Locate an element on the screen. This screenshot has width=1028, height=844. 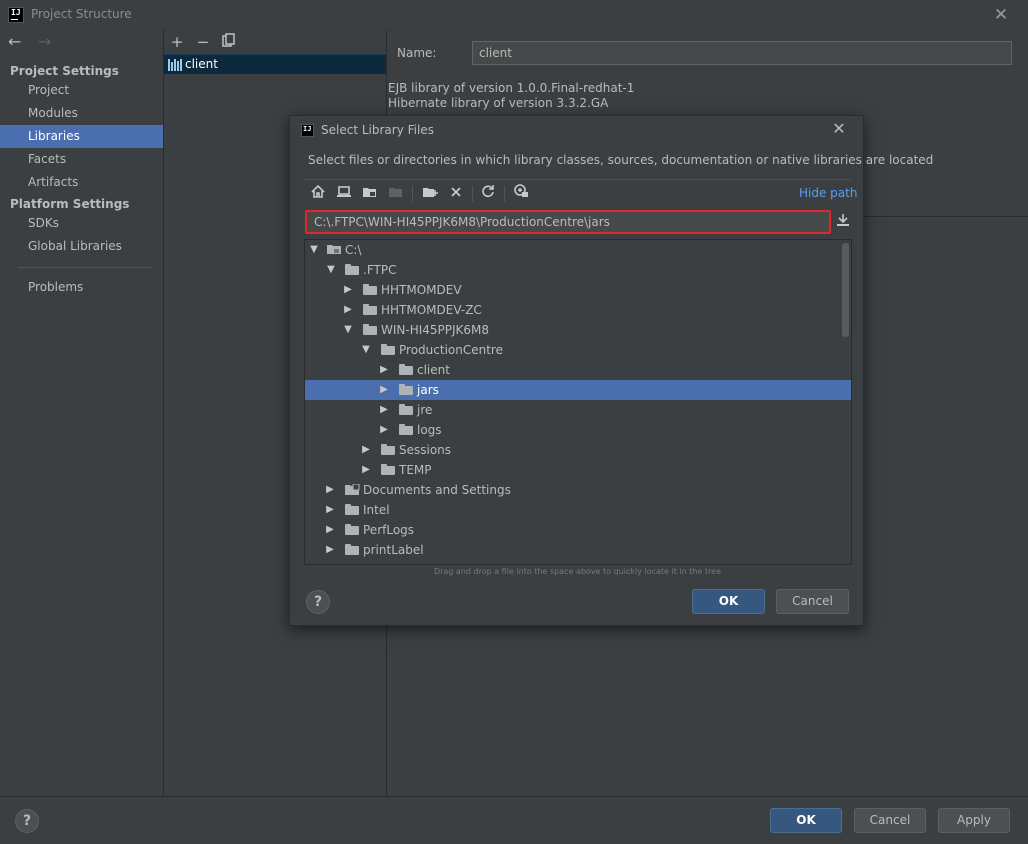
new-folder-icon is located at coordinates (430, 194).